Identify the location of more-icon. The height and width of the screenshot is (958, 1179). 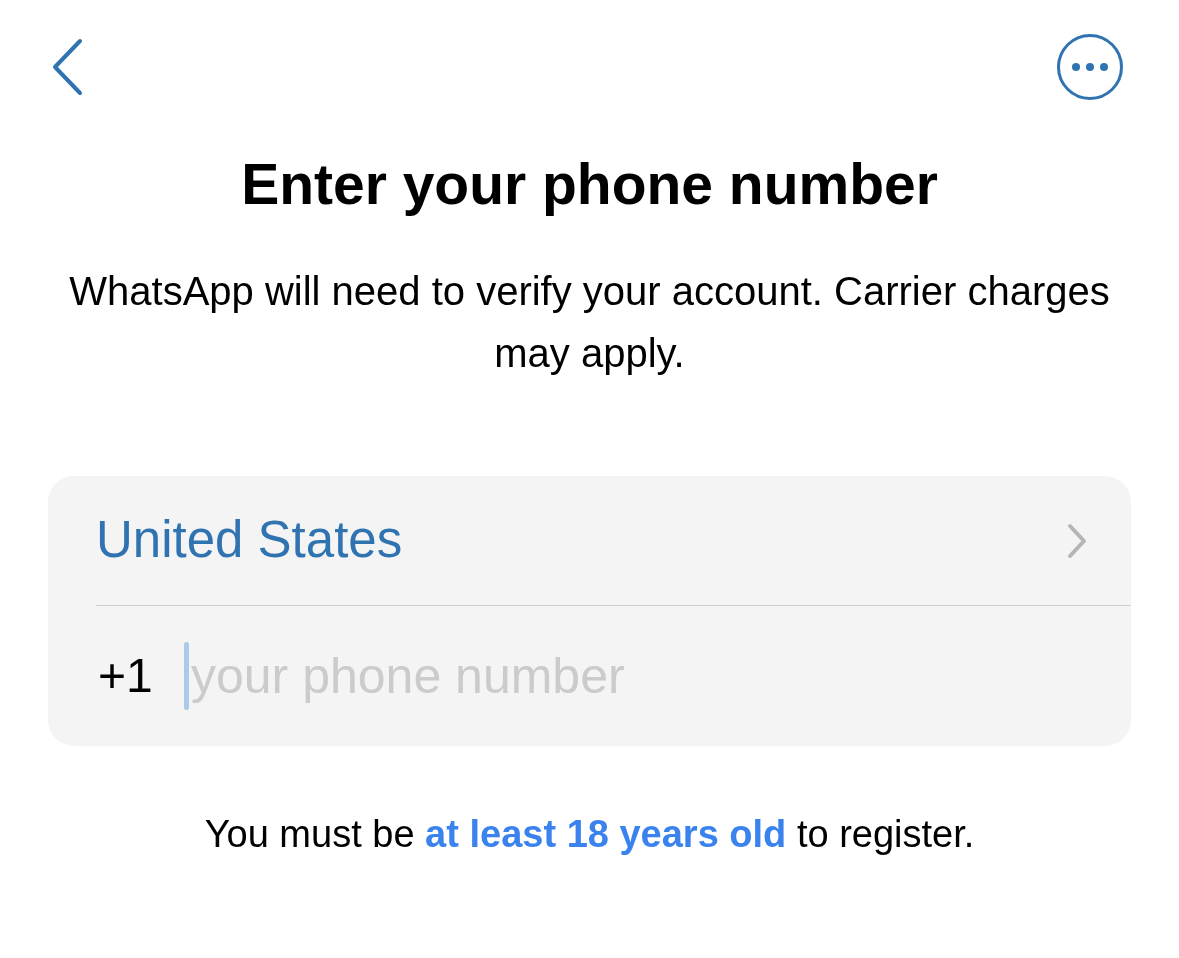
(1090, 67).